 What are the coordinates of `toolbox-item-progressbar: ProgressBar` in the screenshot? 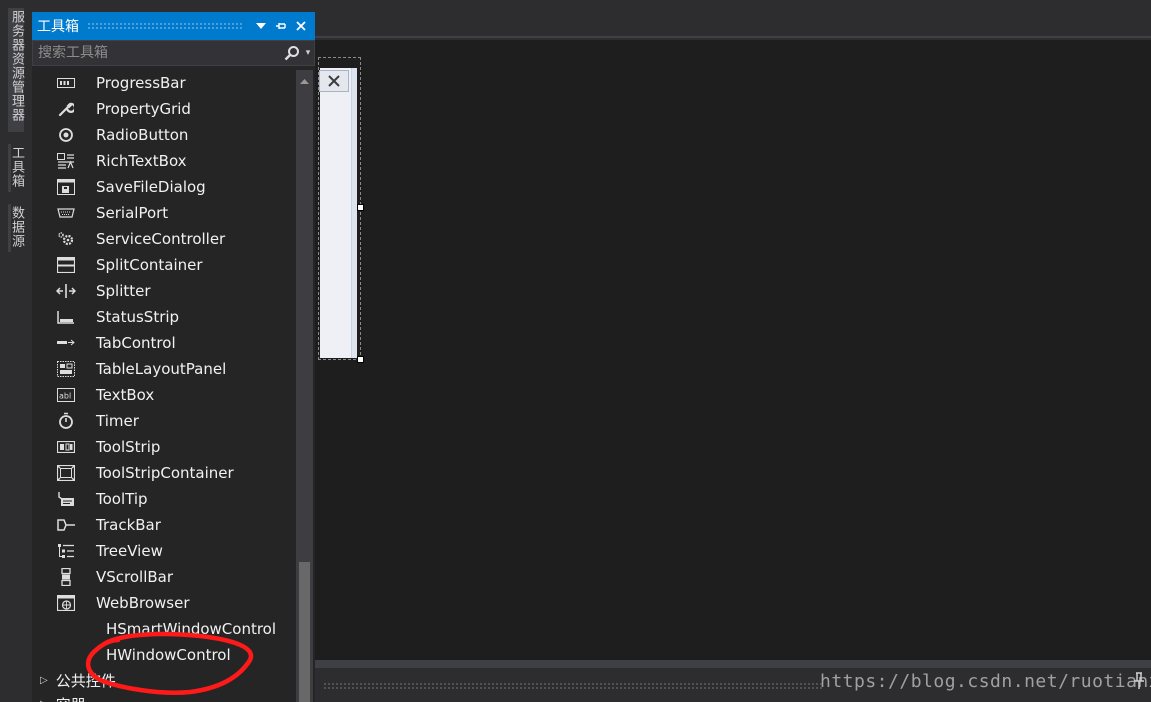 It's located at (162, 83).